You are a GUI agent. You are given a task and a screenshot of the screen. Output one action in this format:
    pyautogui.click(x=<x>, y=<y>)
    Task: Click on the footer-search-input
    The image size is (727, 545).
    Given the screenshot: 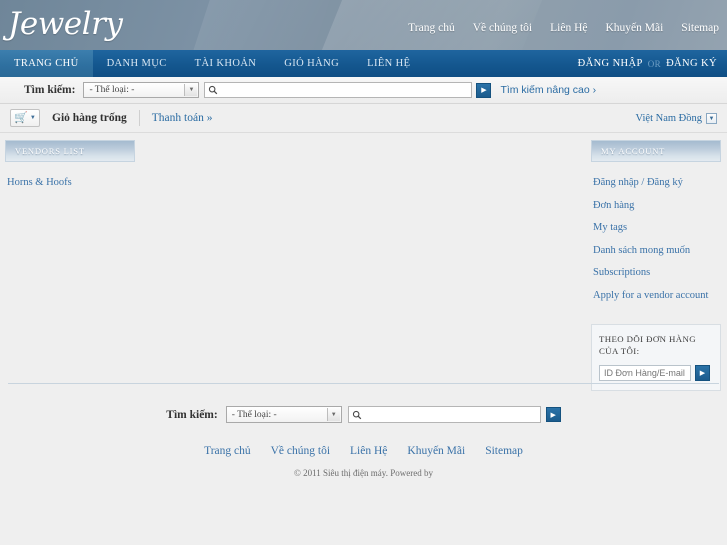 What is the action you would take?
    pyautogui.click(x=448, y=414)
    